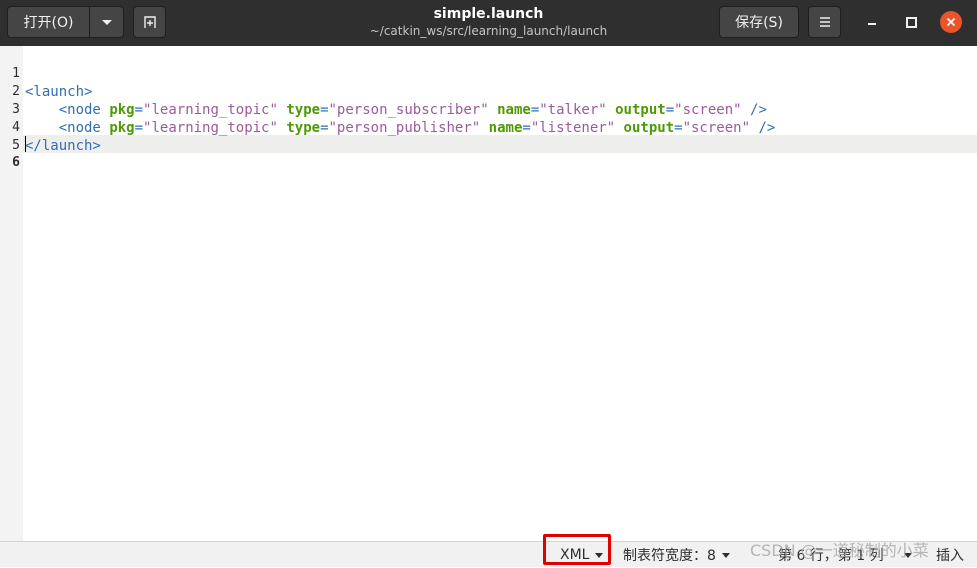 This screenshot has height=568, width=977. I want to click on save-button: 保存(S), so click(759, 22).